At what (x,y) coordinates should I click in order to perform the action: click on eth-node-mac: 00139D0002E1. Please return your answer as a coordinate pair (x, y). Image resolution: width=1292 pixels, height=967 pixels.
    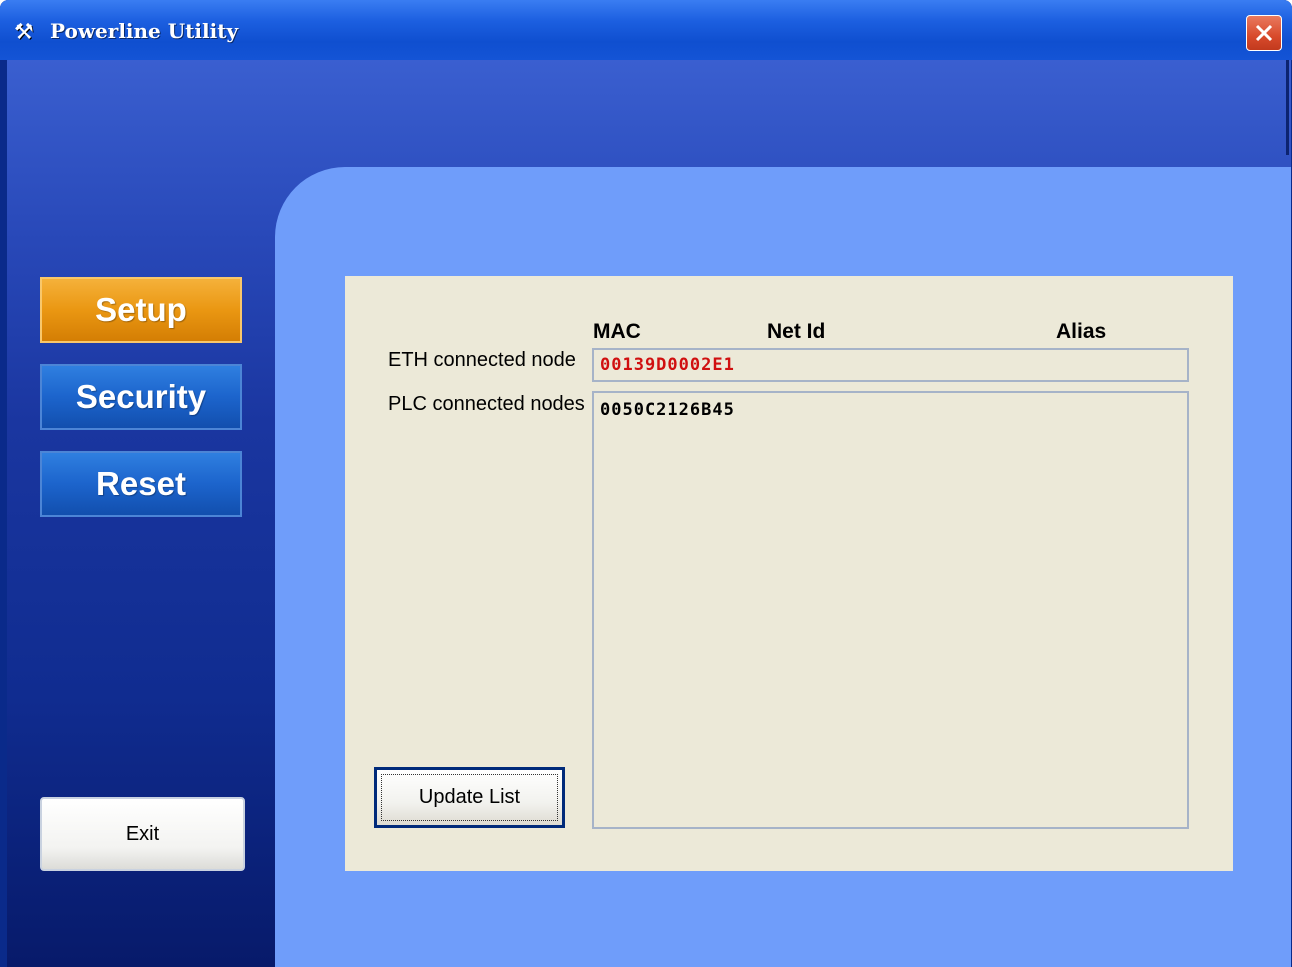
    Looking at the image, I should click on (667, 365).